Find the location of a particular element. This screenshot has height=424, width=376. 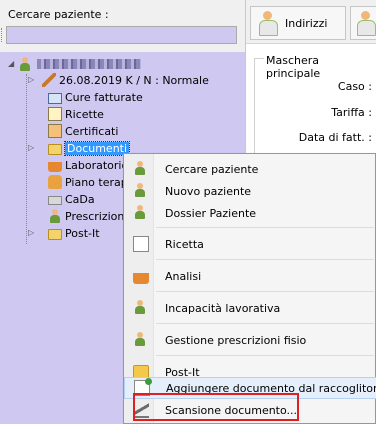

menu-item-incapacita-lavorativa: Incapacità lavorativa is located at coordinates (250, 308).